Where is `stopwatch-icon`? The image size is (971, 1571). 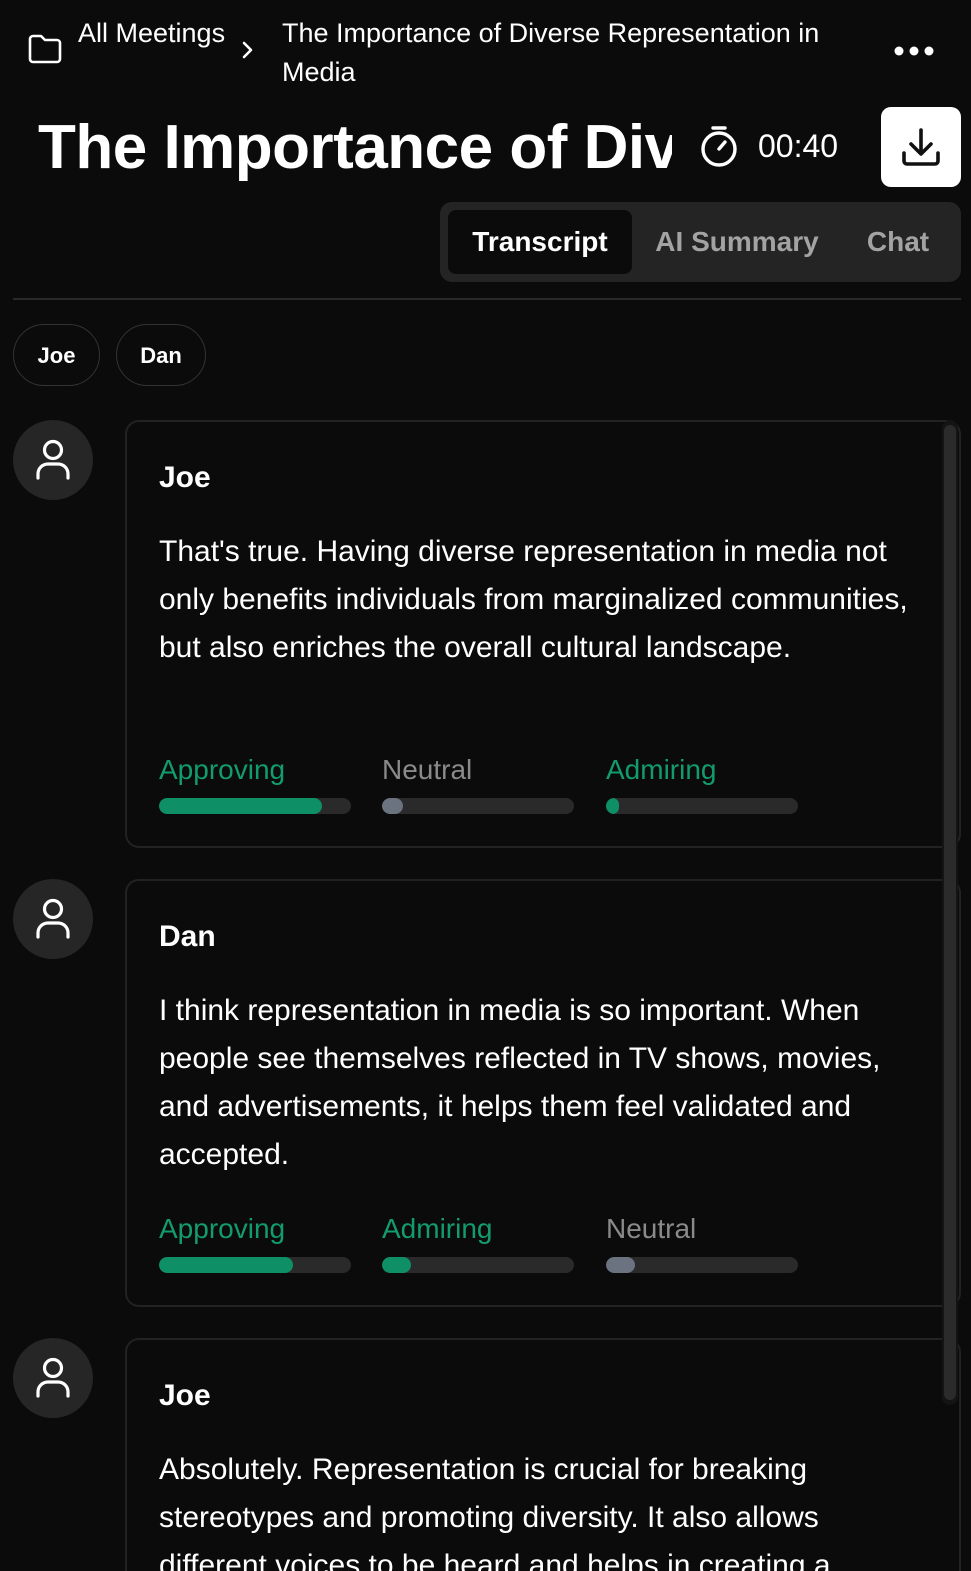
stopwatch-icon is located at coordinates (719, 146).